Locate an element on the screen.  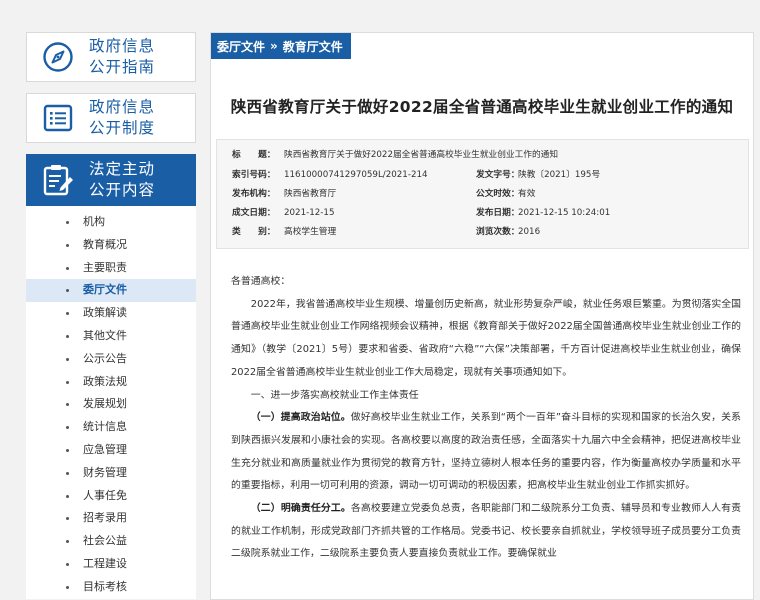
sidebar-item: 财务管理 is located at coordinates (111, 473).